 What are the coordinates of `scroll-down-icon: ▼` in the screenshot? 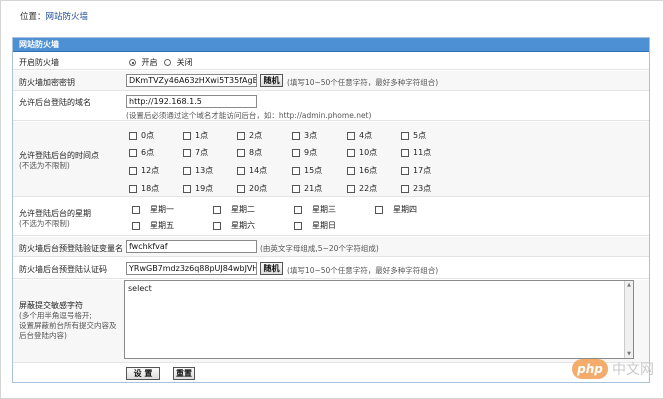 It's located at (629, 354).